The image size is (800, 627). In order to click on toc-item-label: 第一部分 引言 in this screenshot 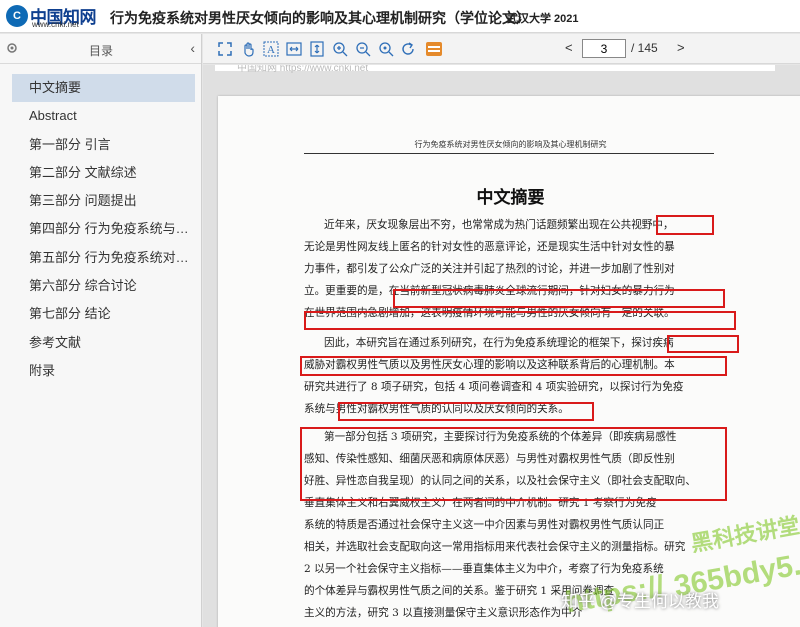, I will do `click(70, 144)`.